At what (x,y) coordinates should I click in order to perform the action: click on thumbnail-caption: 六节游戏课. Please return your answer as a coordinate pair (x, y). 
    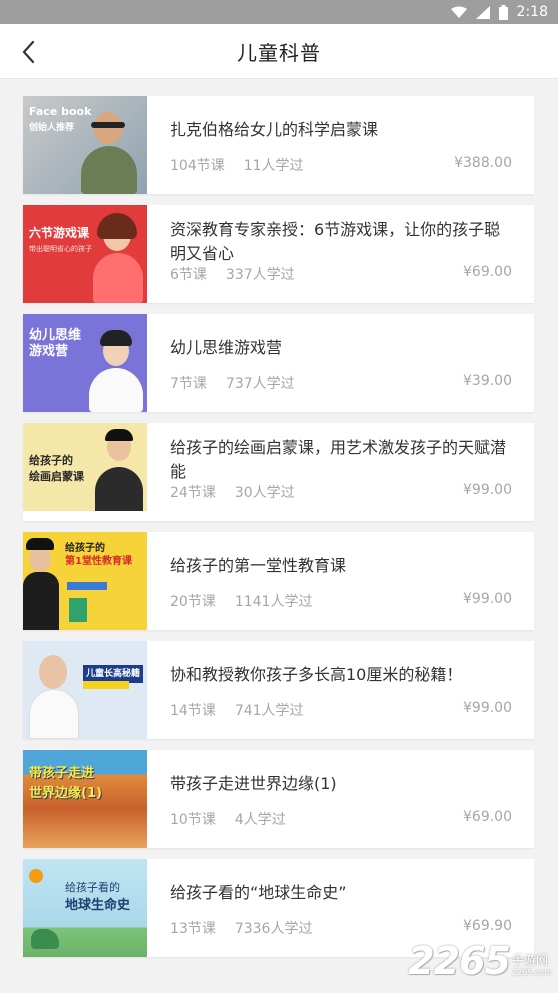
    Looking at the image, I should click on (59, 233).